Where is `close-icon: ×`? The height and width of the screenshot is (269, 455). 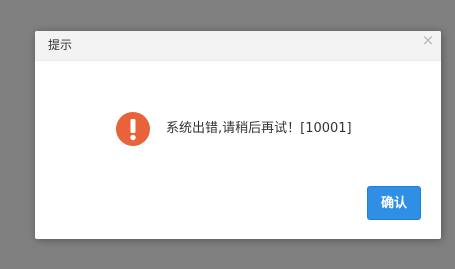 close-icon: × is located at coordinates (428, 40).